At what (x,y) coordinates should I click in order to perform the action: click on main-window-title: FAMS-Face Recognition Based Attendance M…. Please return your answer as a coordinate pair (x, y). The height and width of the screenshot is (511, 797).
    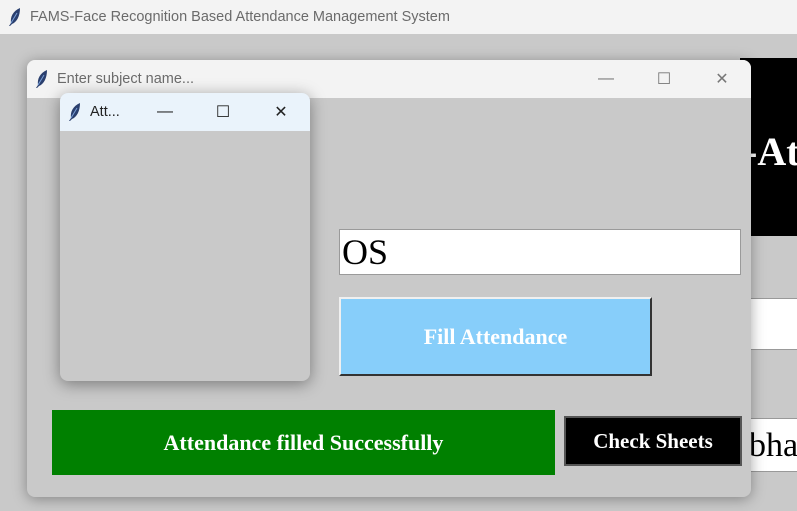
    Looking at the image, I should click on (240, 17).